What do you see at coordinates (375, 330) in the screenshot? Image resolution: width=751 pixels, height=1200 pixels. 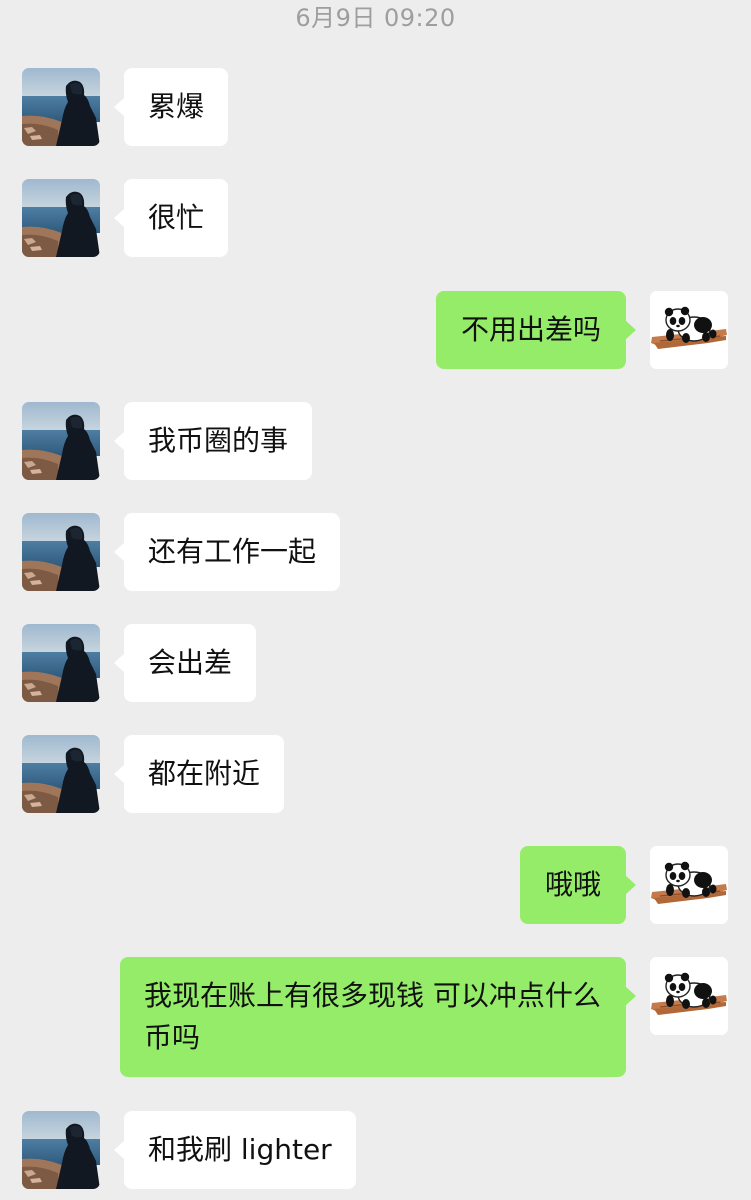 I see `message-row-outgoing: 不用出差吗` at bounding box center [375, 330].